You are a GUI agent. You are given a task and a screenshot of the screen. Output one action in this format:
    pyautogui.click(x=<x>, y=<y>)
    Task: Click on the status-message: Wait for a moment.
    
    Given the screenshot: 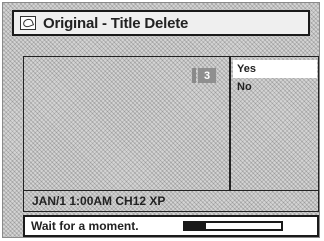 What is the action you would take?
    pyautogui.click(x=85, y=226)
    